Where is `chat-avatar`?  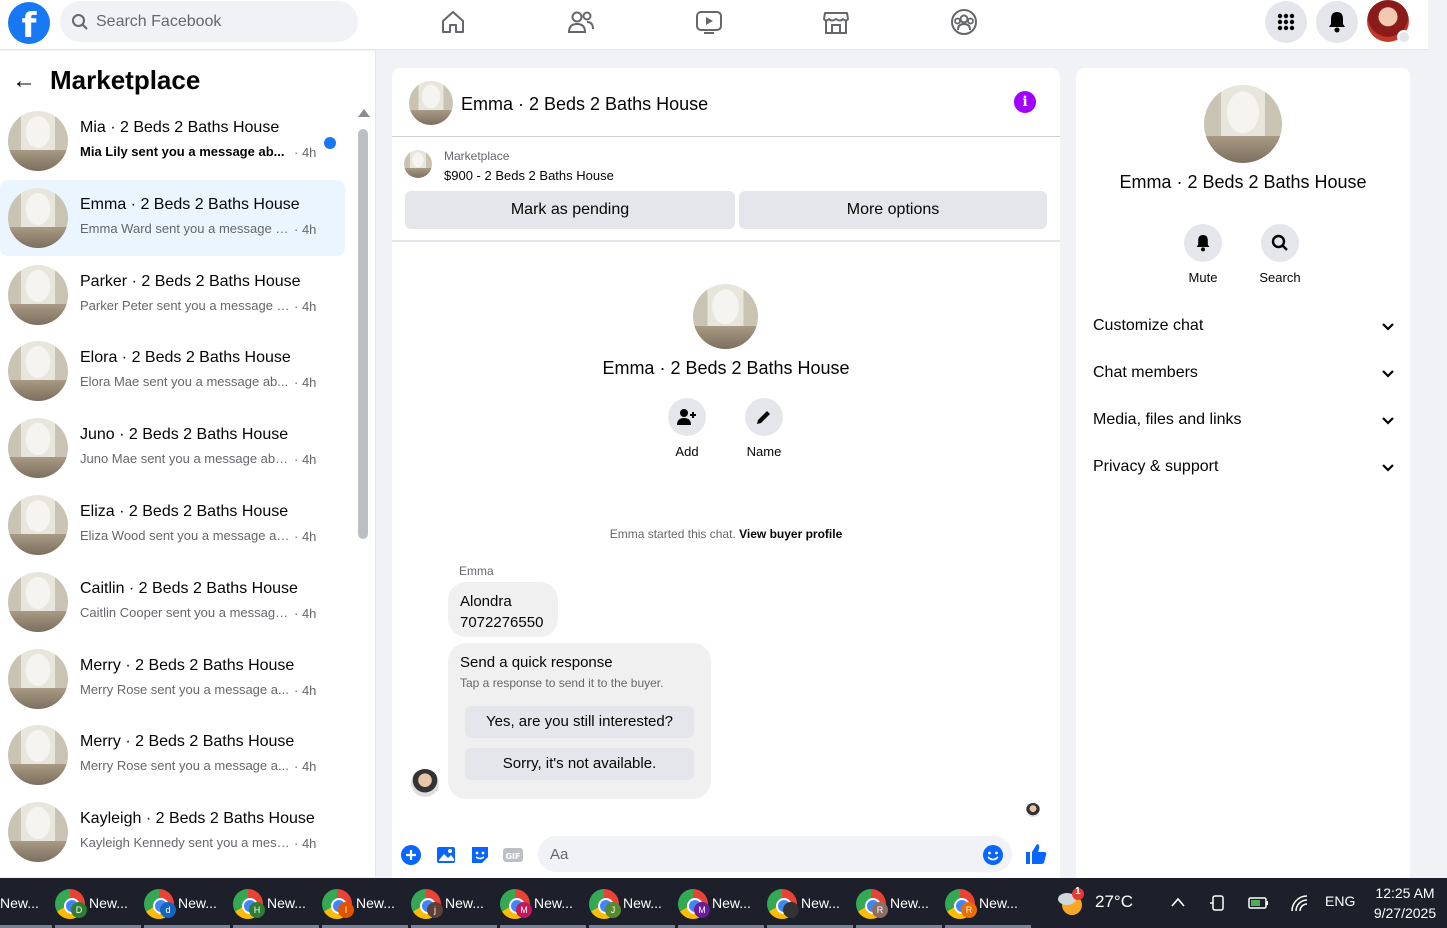 chat-avatar is located at coordinates (431, 103).